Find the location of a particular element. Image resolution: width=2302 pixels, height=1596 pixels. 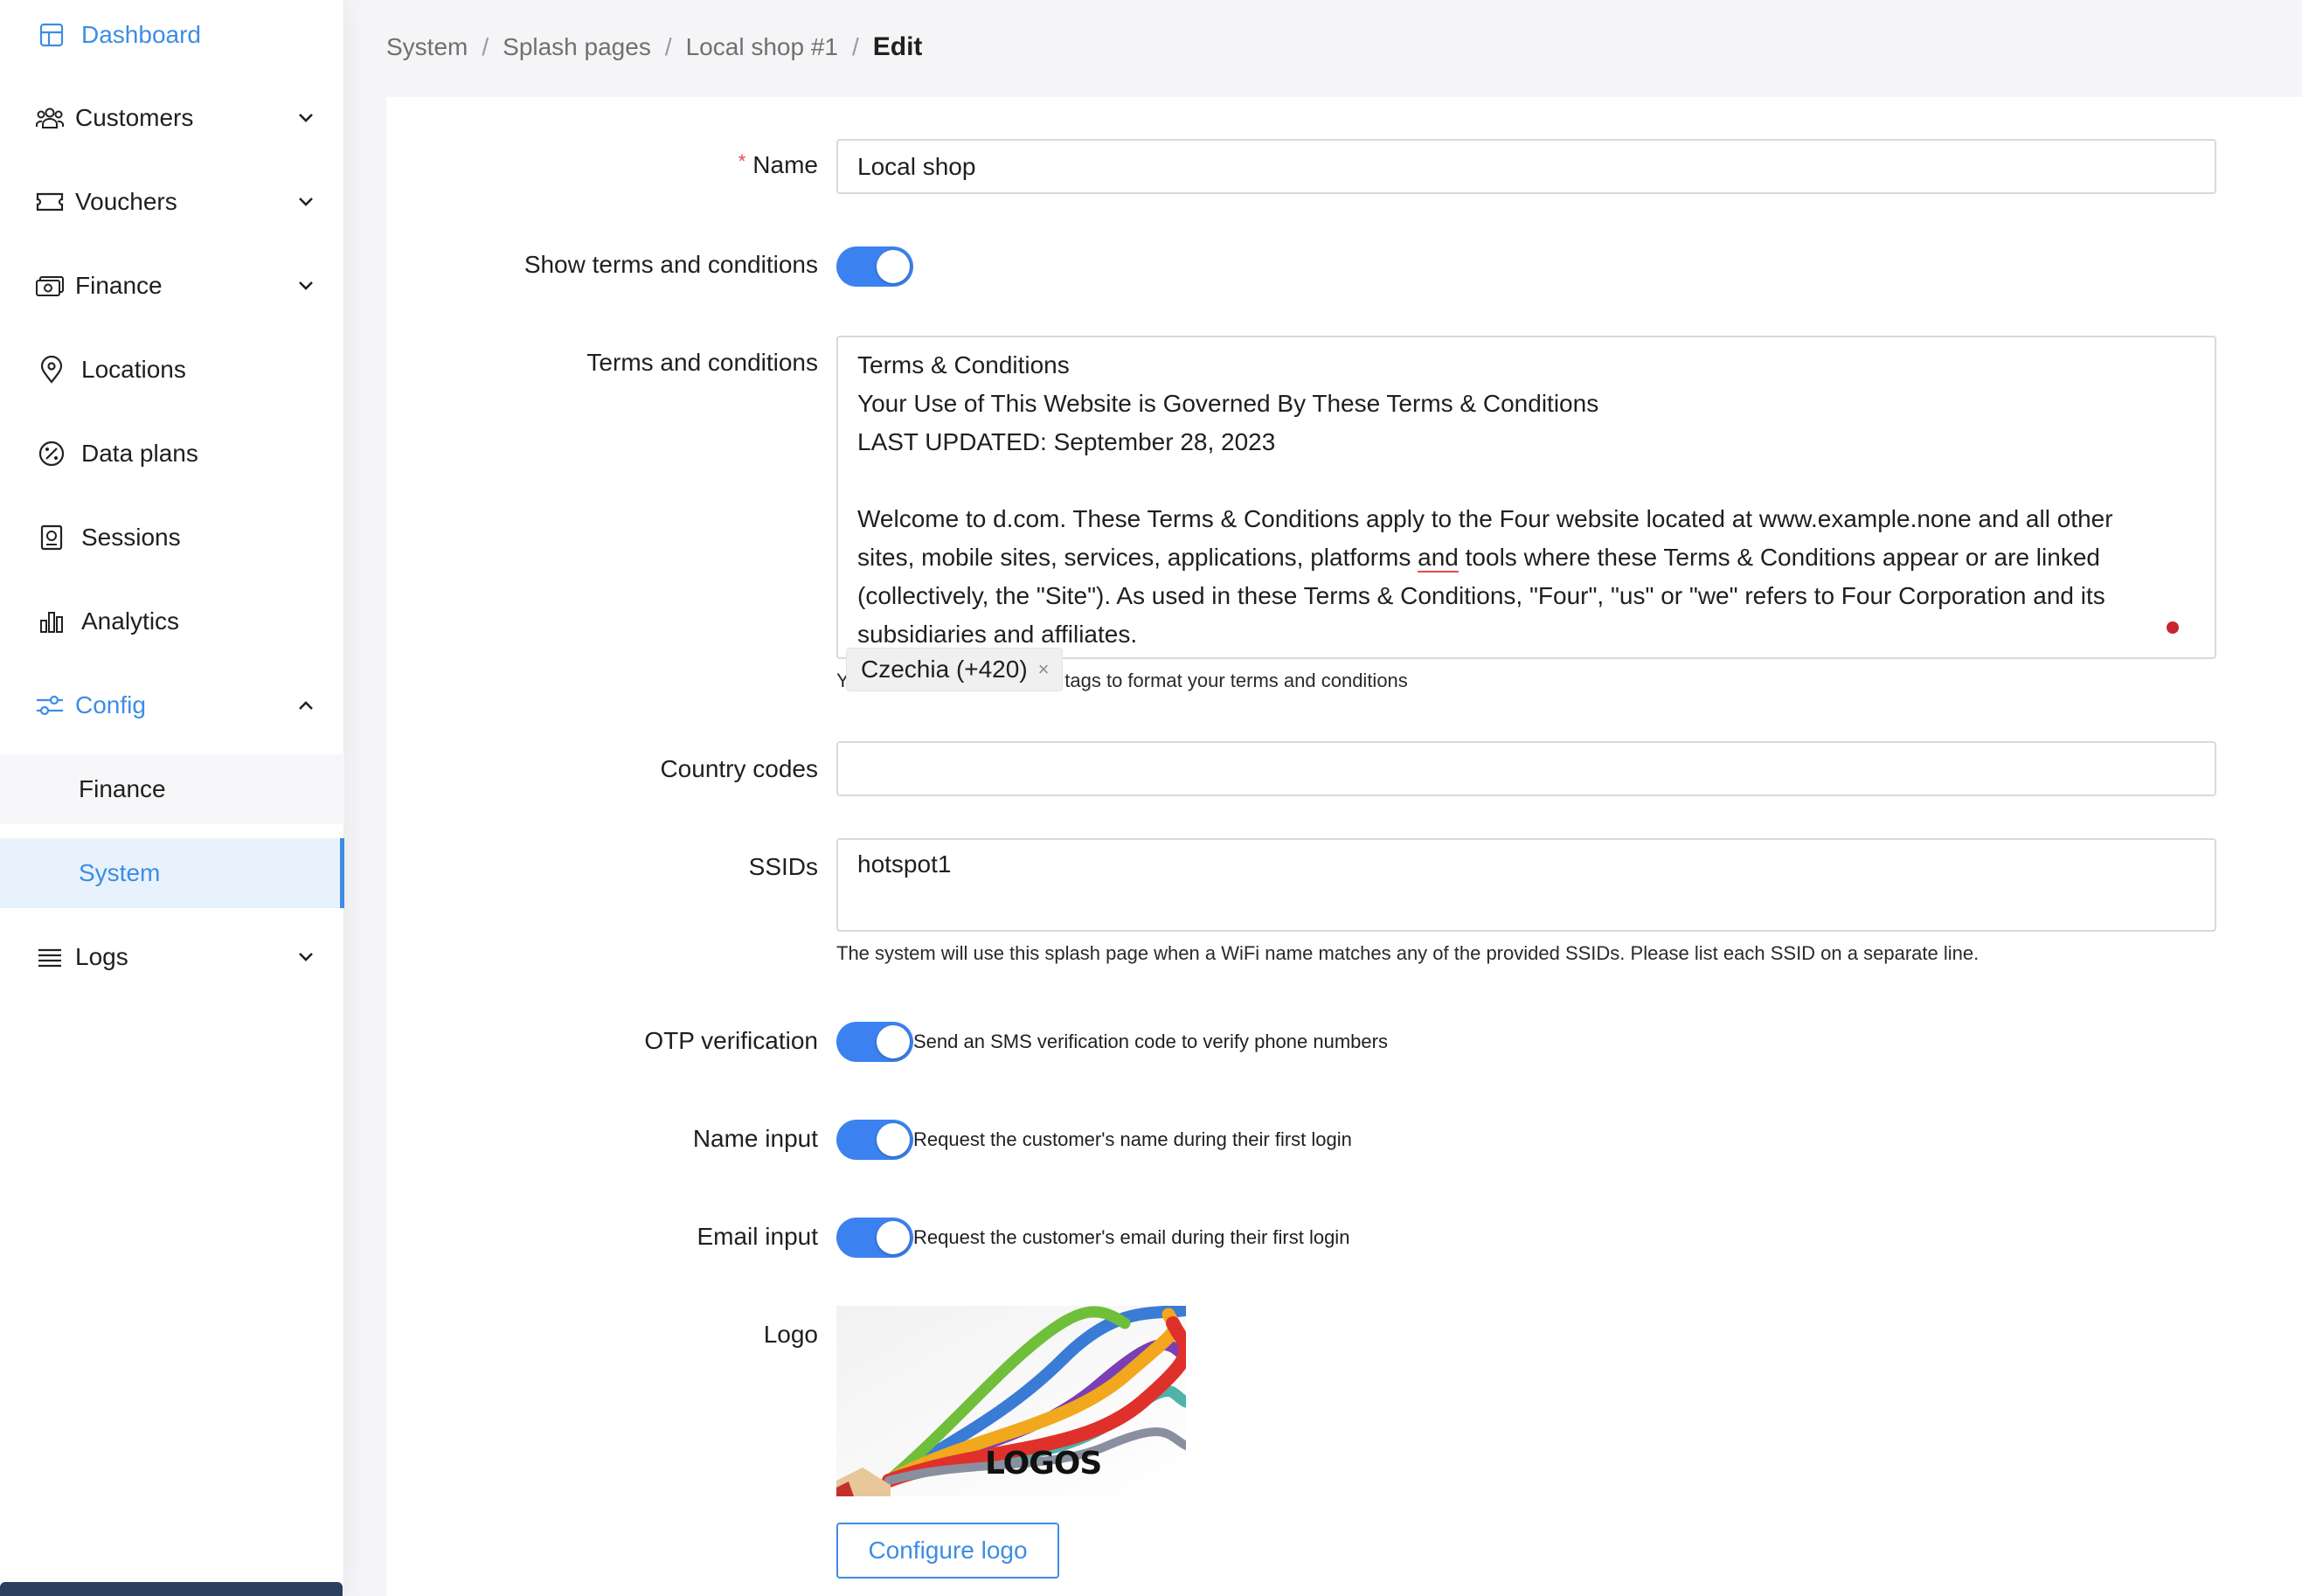

email-input-toggle is located at coordinates (874, 1238).